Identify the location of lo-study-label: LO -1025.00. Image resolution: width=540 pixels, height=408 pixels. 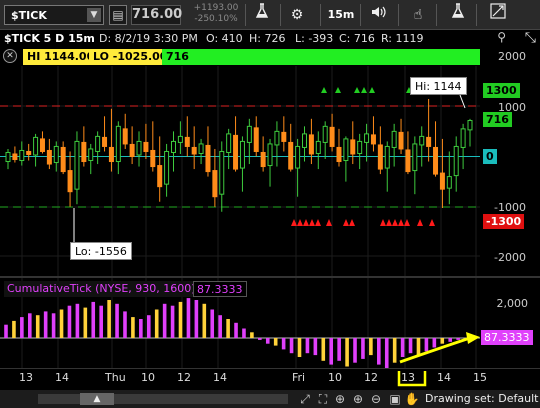
(130, 57).